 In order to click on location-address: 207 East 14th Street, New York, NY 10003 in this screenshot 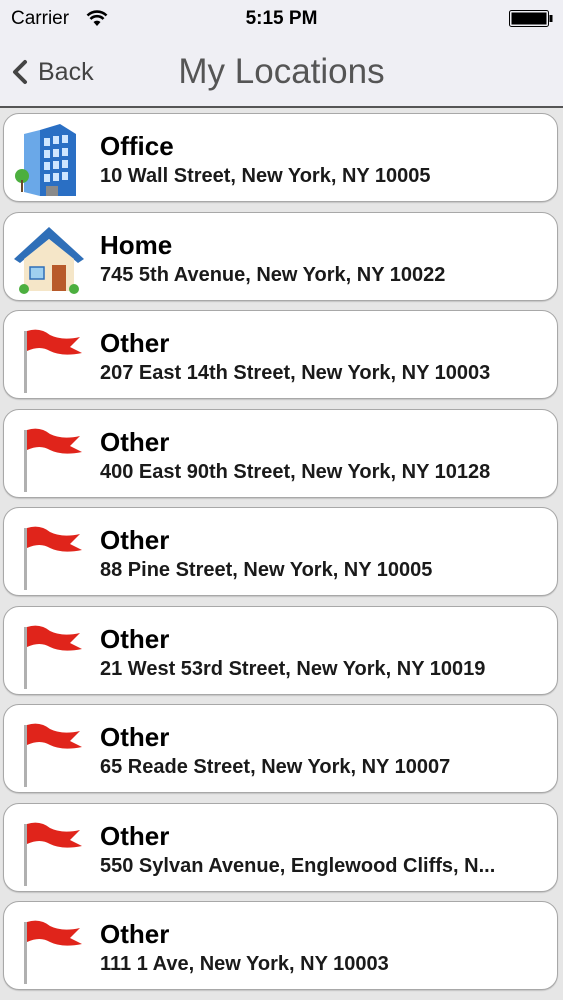, I will do `click(295, 373)`.